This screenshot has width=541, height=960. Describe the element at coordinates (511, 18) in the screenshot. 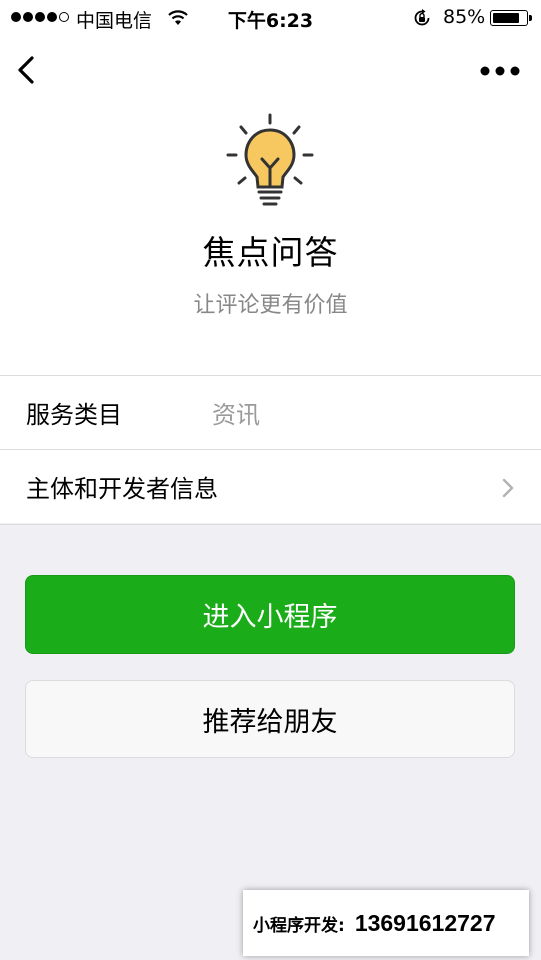

I see `battery-icon` at that location.